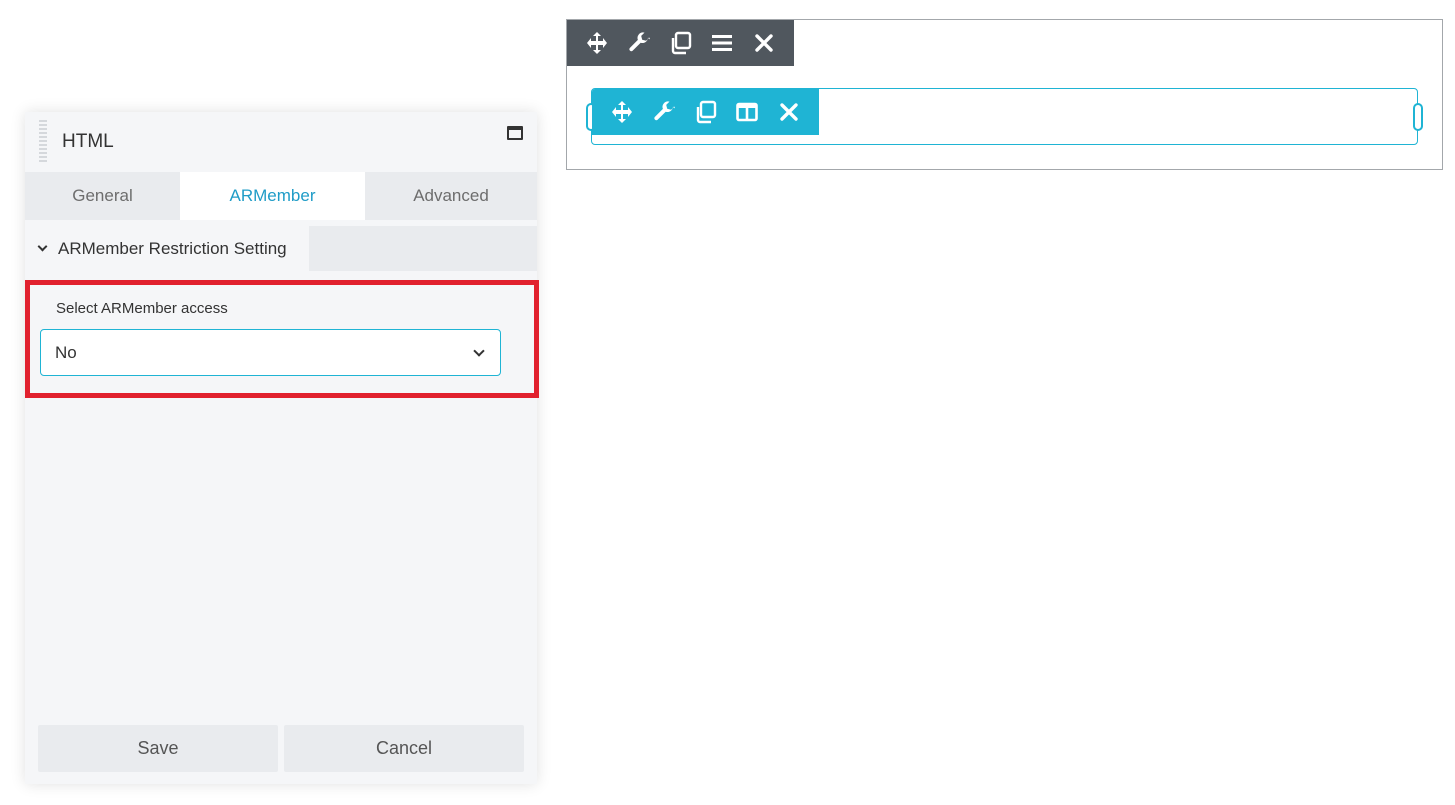  I want to click on columns-icon, so click(756, 112).